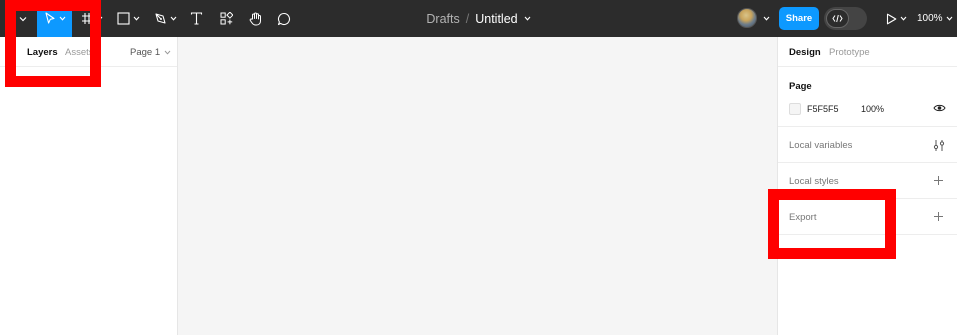 This screenshot has width=957, height=335. What do you see at coordinates (805, 52) in the screenshot?
I see `tab-design: Design` at bounding box center [805, 52].